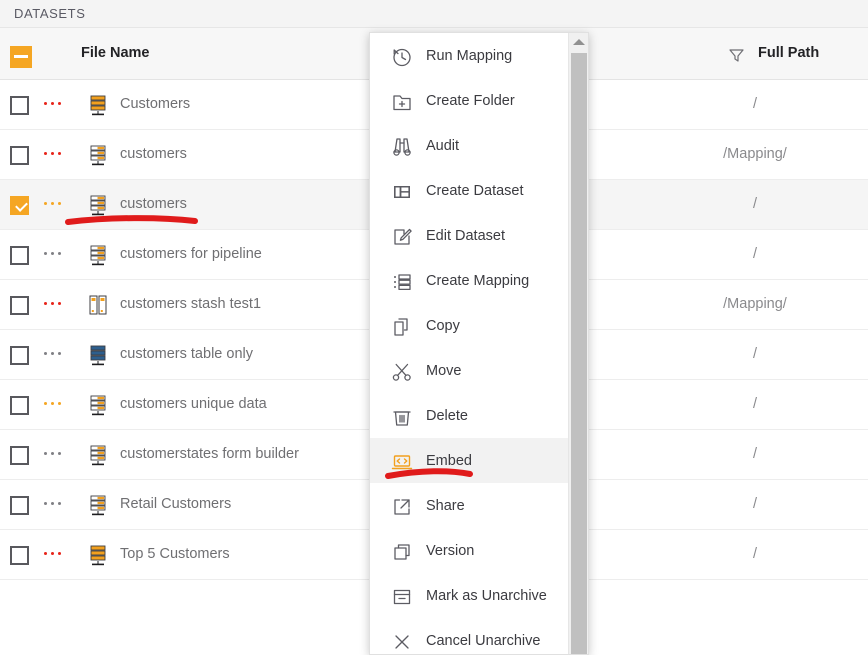 The width and height of the screenshot is (868, 655). What do you see at coordinates (186, 354) in the screenshot?
I see `row-file-name: customers table only` at bounding box center [186, 354].